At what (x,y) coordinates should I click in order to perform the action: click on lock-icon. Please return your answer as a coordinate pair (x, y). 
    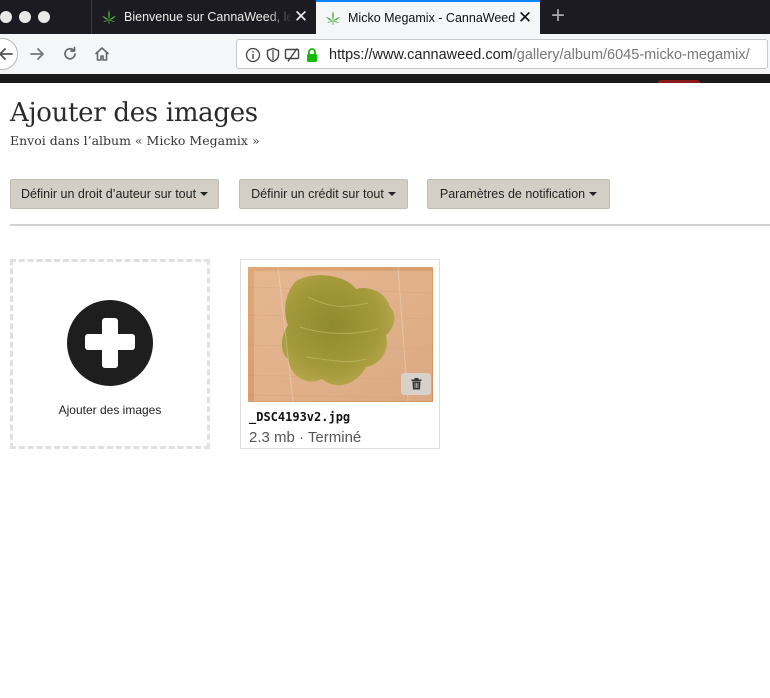
    Looking at the image, I should click on (312, 55).